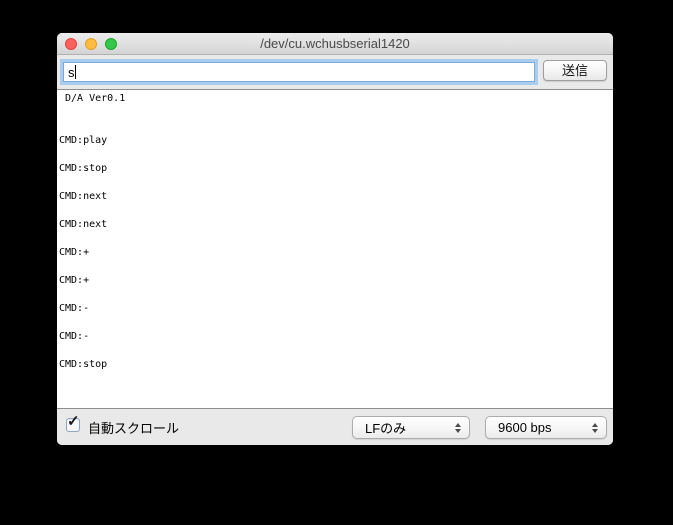 Image resolution: width=673 pixels, height=525 pixels. I want to click on baud-rate-dropdown: 9600 bps, so click(546, 427).